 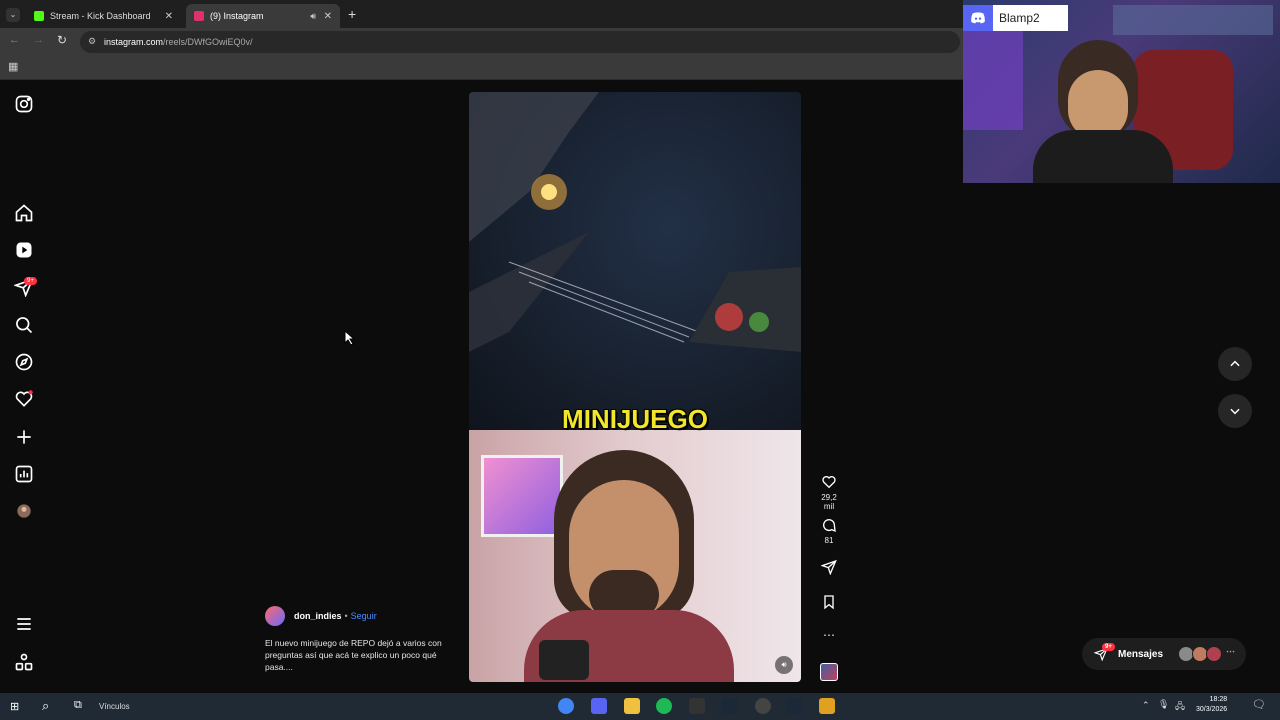 I want to click on tab-kick-dashboard: Stream - Kick Dashboard ✕, so click(x=103, y=16).